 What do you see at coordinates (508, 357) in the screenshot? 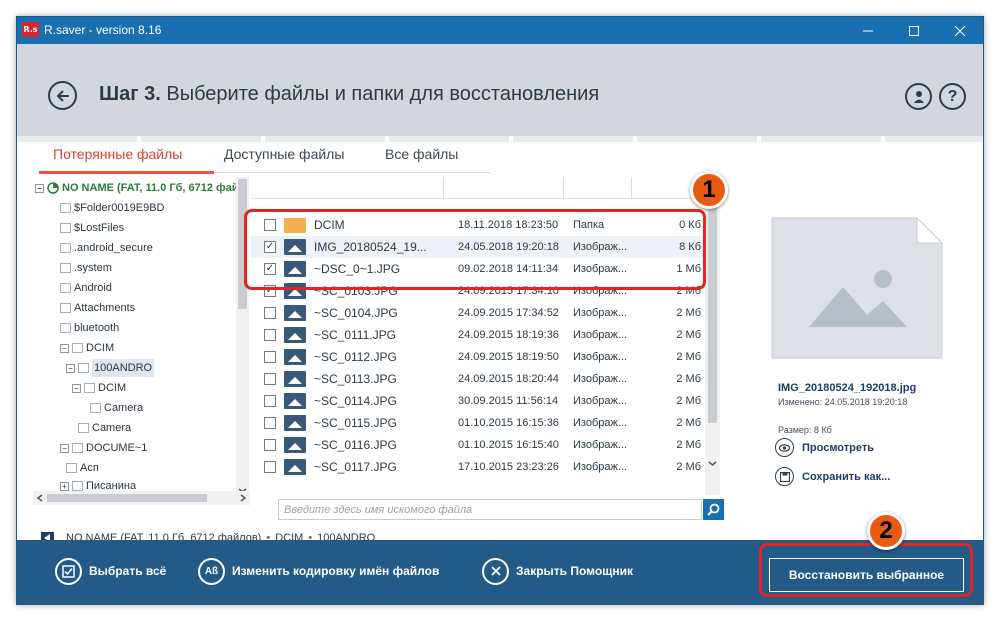
I see `file-date: 24.09.2015 18:19:50` at bounding box center [508, 357].